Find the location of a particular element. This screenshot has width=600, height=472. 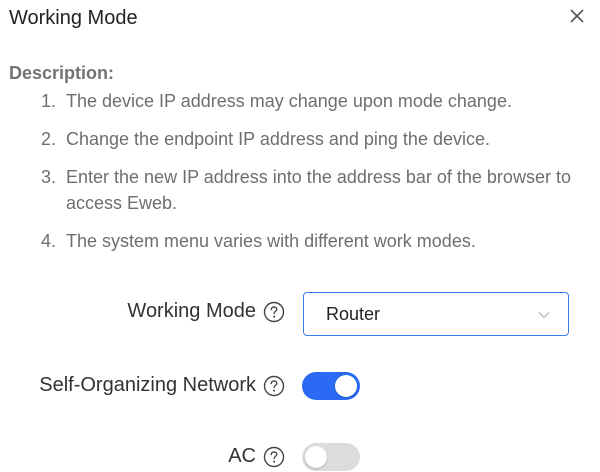

ac-row: AC is located at coordinates (142, 456).